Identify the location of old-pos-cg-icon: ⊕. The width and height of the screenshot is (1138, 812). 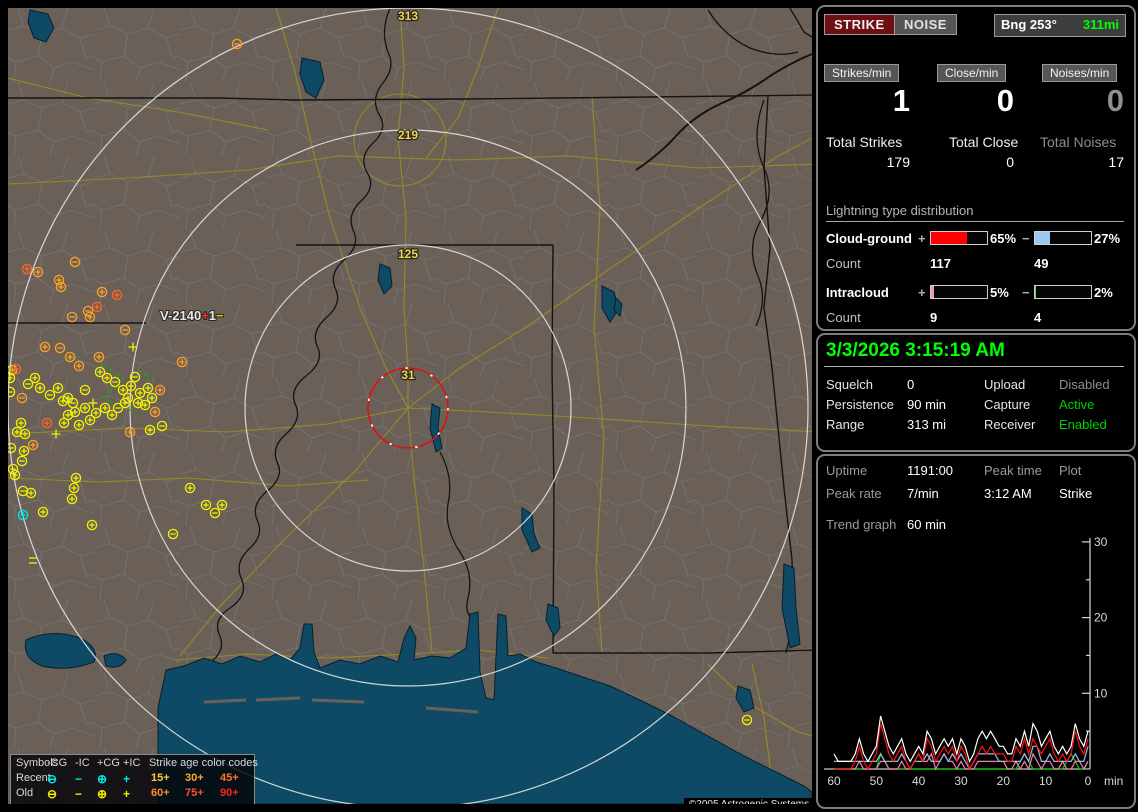
(102, 794).